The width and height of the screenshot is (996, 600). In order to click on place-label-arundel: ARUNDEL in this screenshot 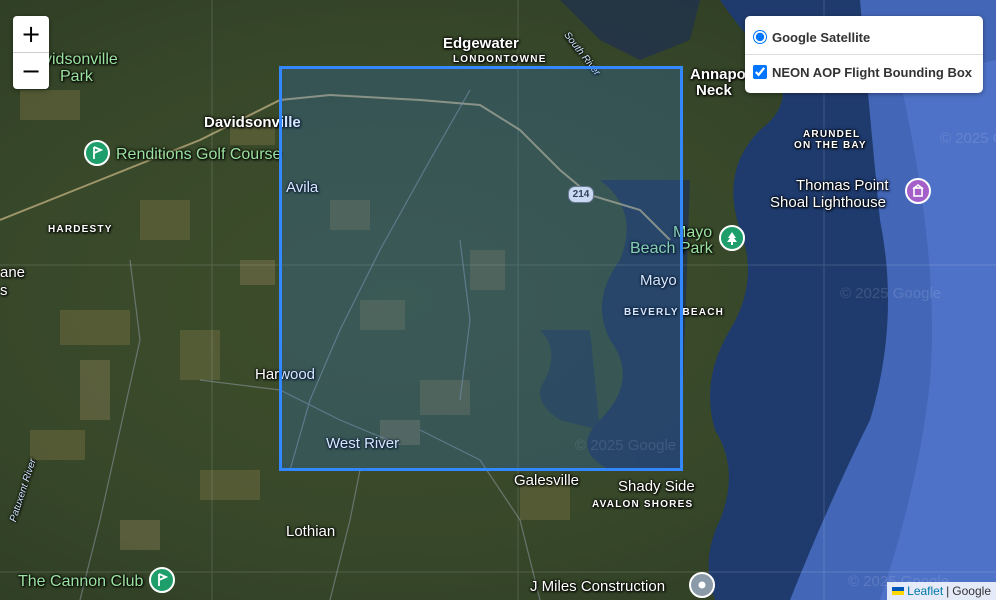, I will do `click(832, 134)`.